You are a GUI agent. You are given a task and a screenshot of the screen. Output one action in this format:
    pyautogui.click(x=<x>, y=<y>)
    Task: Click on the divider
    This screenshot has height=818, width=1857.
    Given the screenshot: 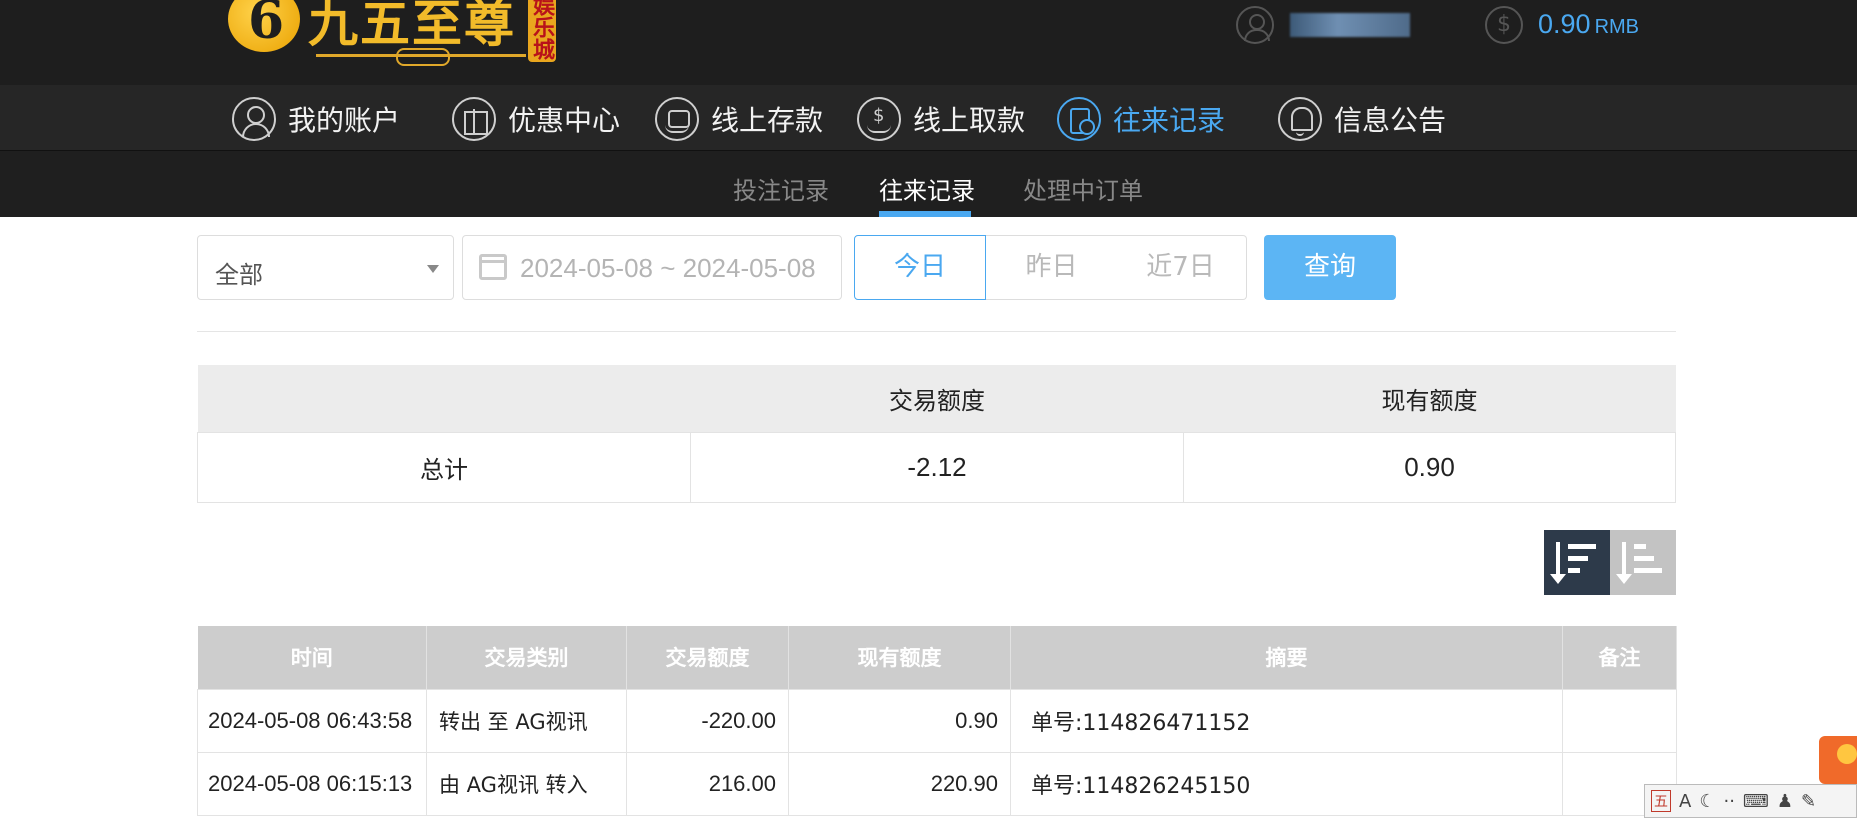 What is the action you would take?
    pyautogui.click(x=936, y=331)
    